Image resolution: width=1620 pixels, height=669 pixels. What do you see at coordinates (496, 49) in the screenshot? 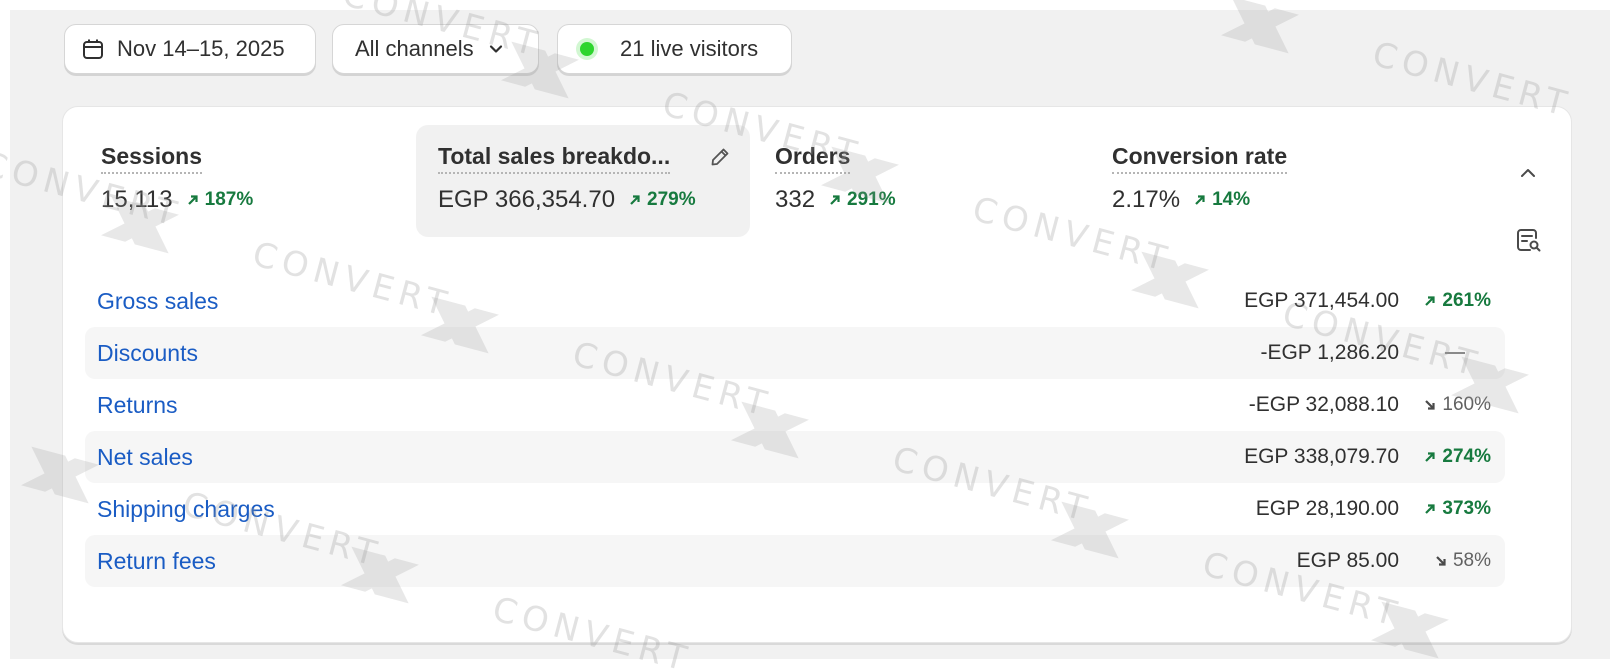
I see `chevron-down-icon` at bounding box center [496, 49].